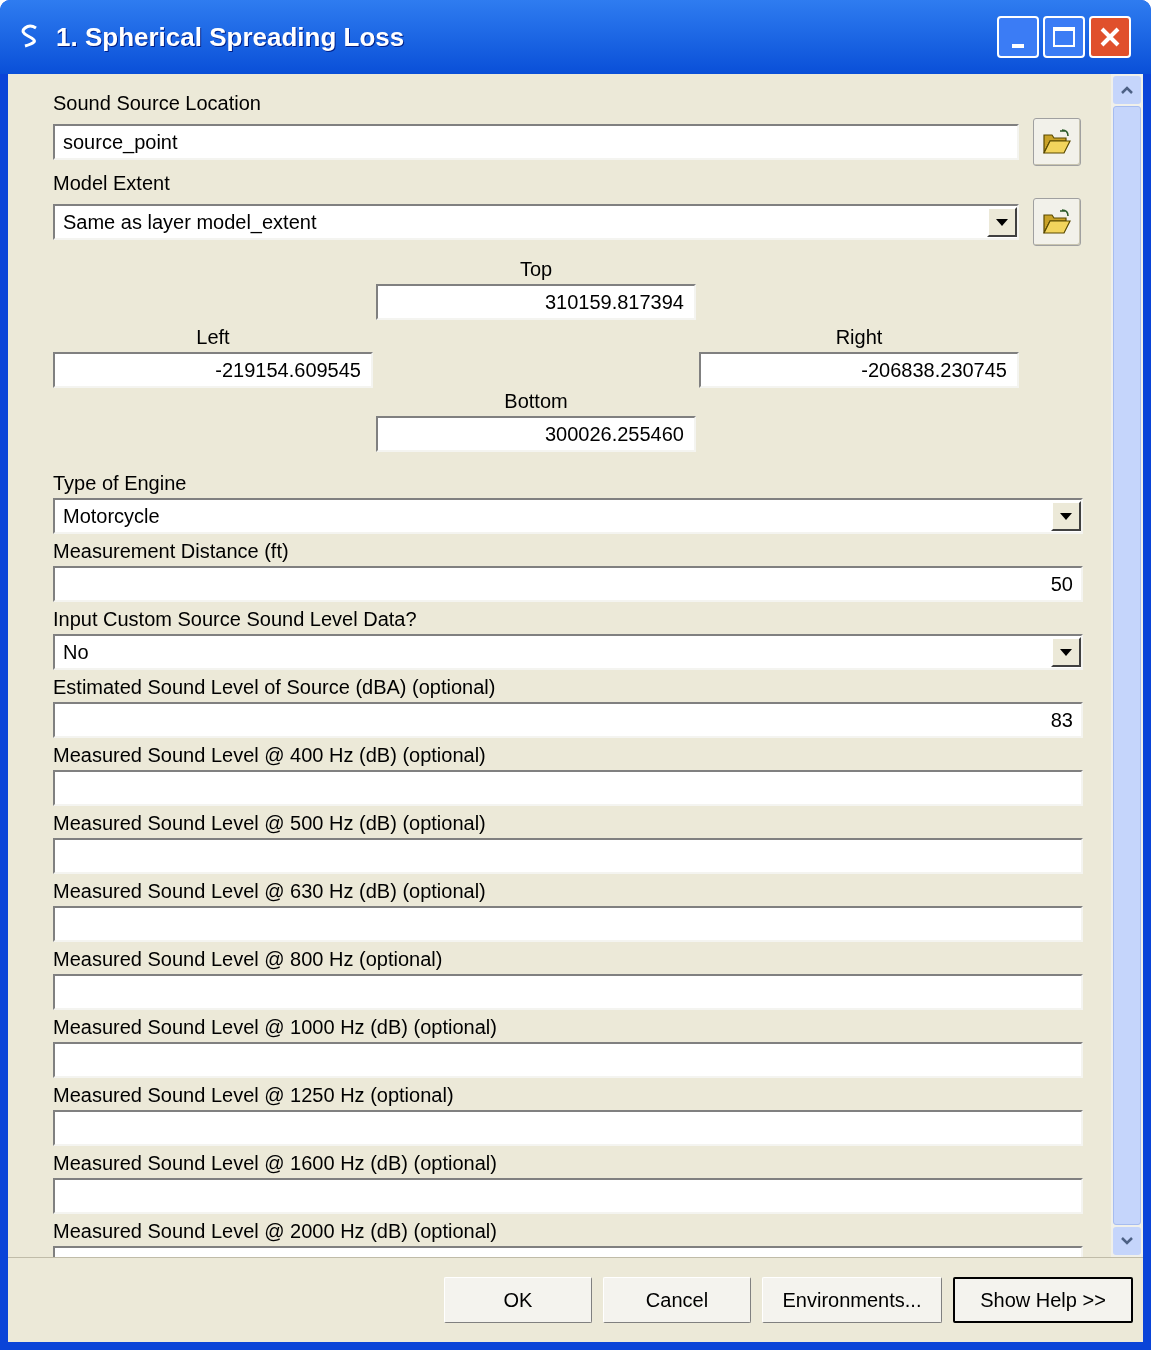 Image resolution: width=1151 pixels, height=1350 pixels. Describe the element at coordinates (1064, 37) in the screenshot. I see `maximize-button` at that location.